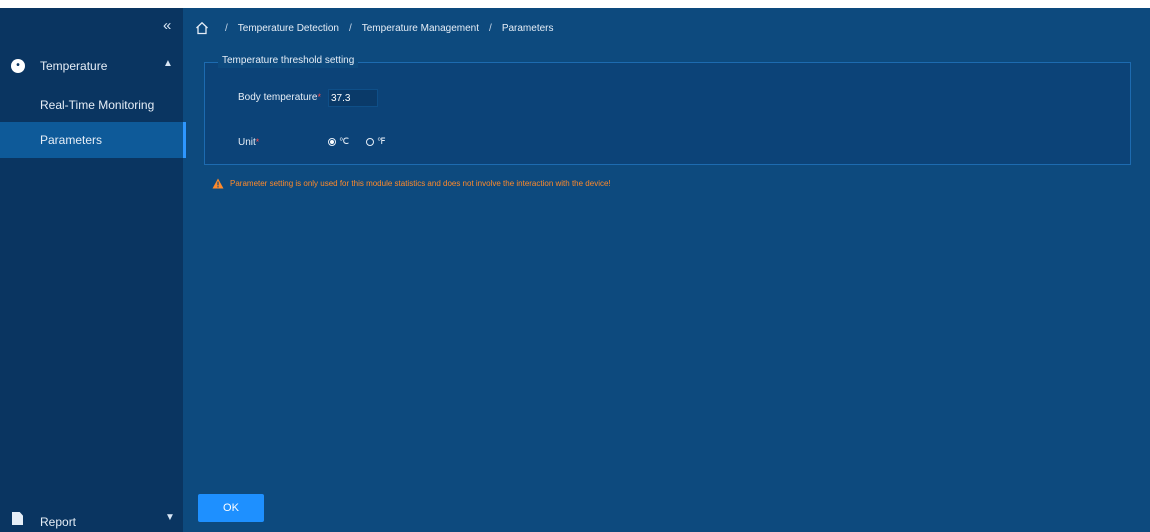  I want to click on body-temperature-label: Body temperature*, so click(280, 97).